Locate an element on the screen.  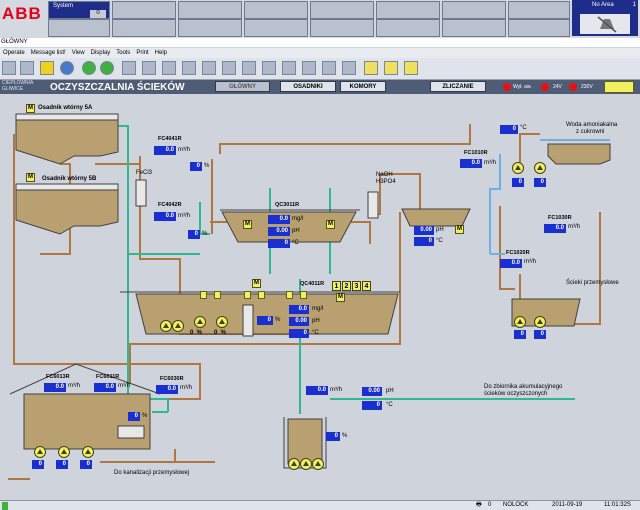
menu-help: Help is located at coordinates (161, 53).